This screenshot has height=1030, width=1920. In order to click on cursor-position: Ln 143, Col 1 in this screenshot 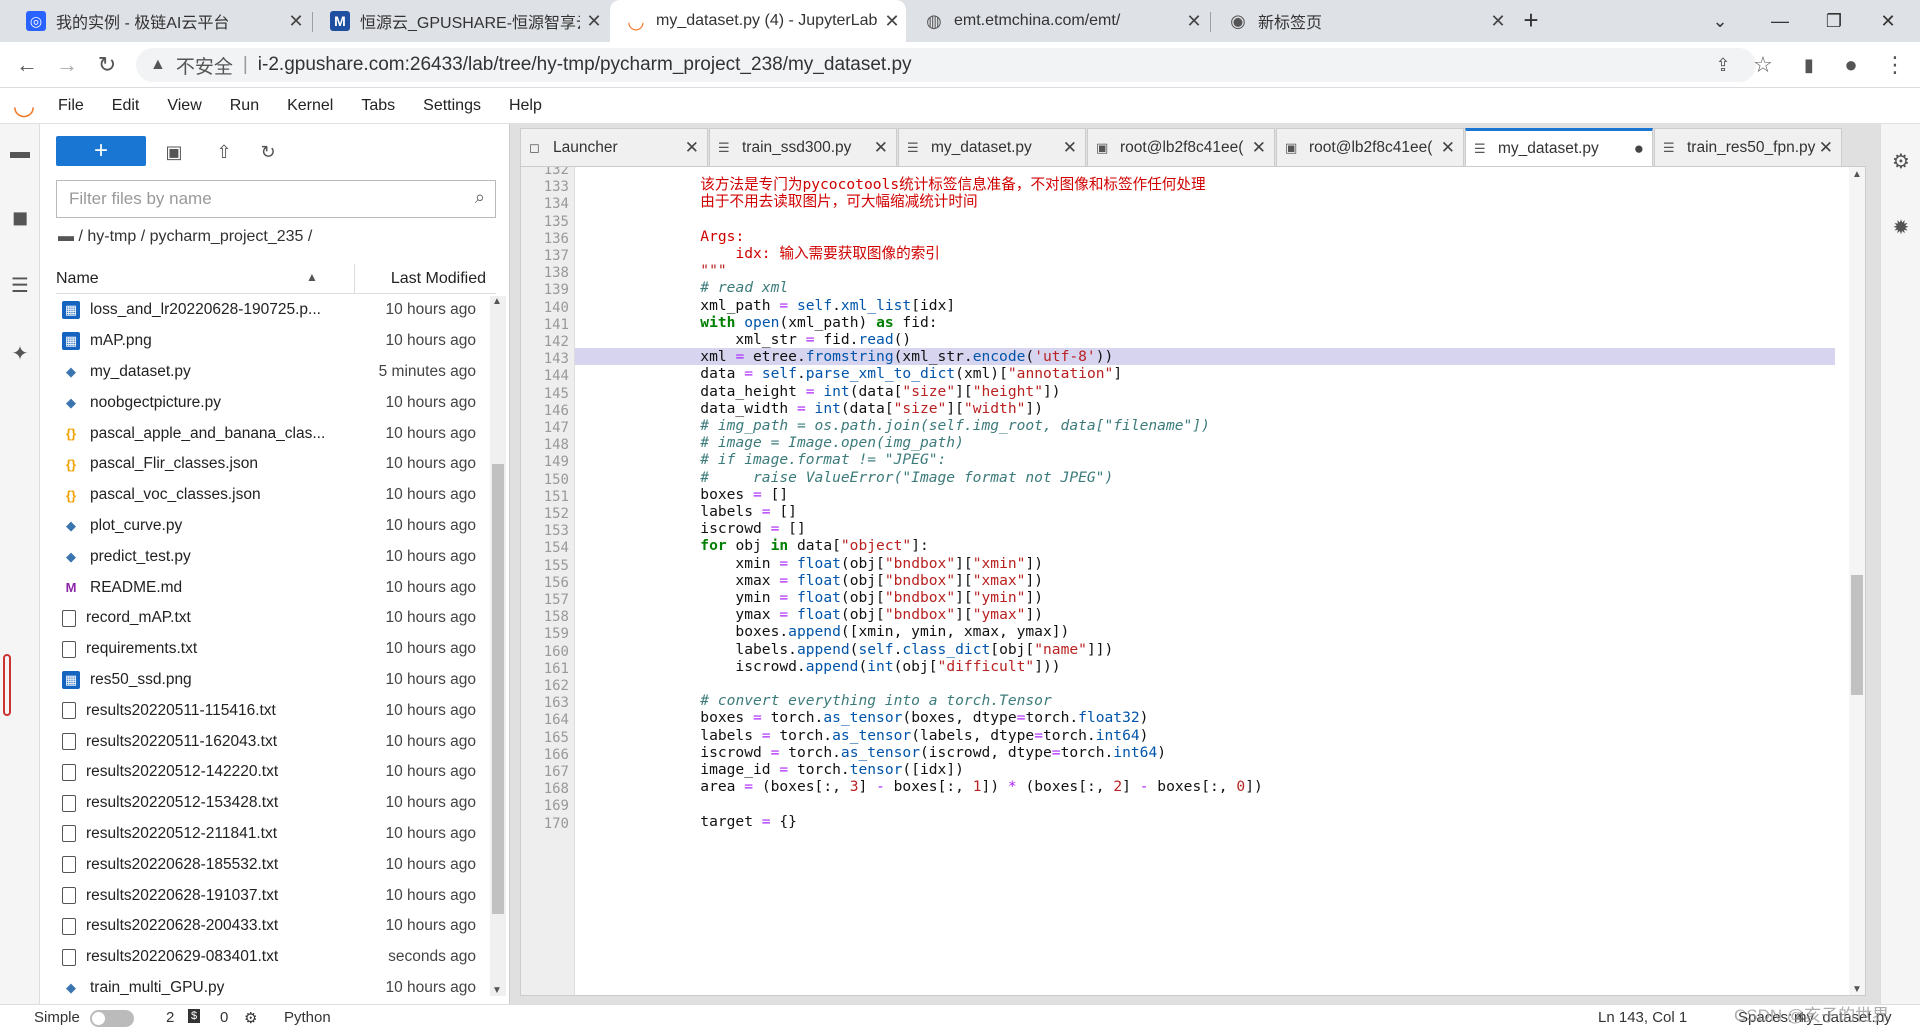, I will do `click(1642, 1017)`.